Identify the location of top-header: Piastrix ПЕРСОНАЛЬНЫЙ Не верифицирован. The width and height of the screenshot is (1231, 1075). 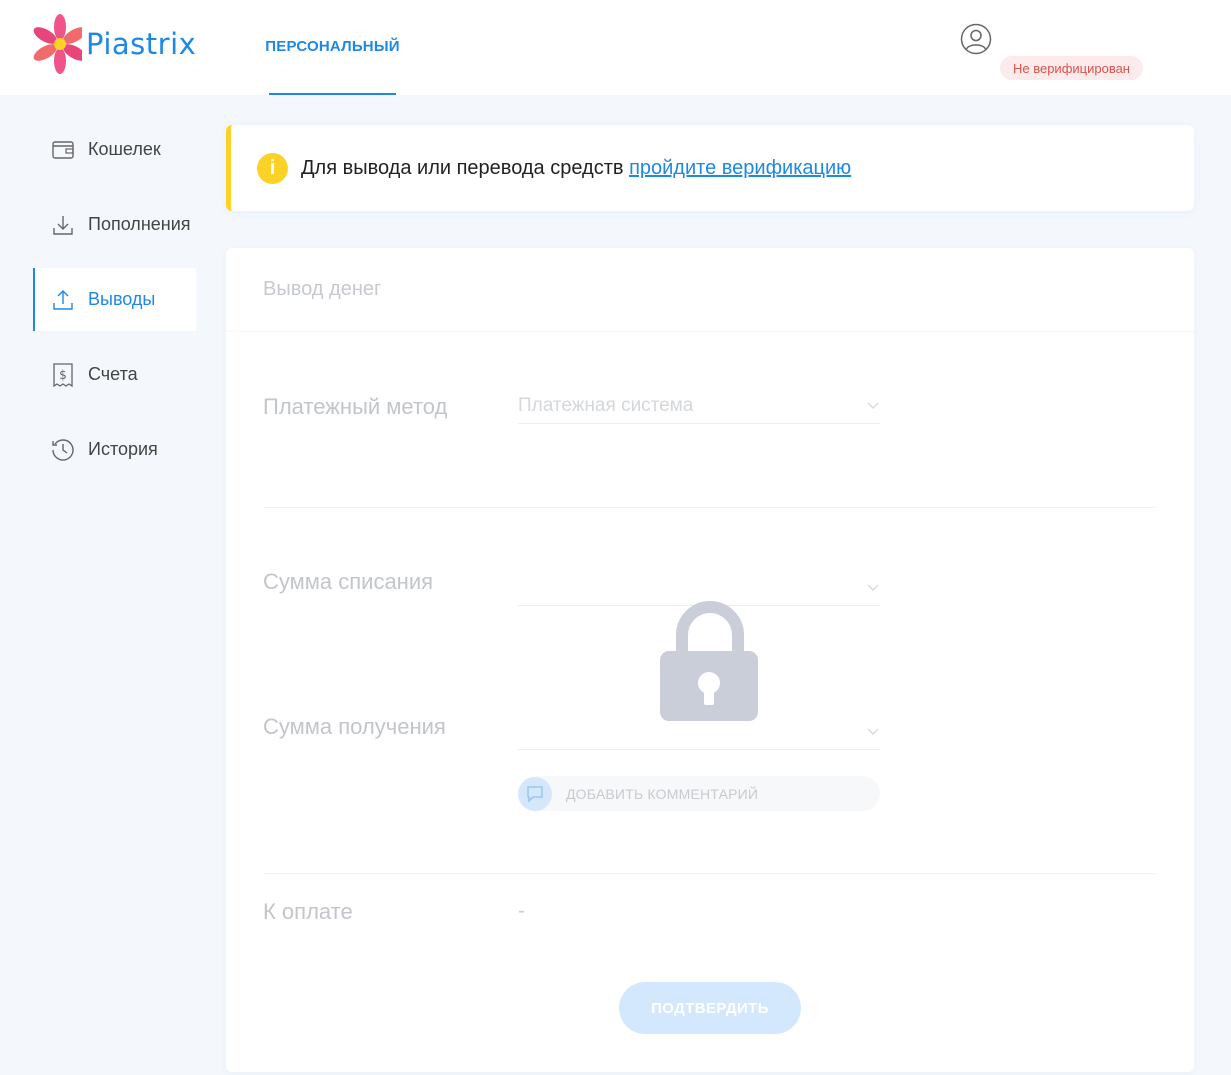
(615, 47).